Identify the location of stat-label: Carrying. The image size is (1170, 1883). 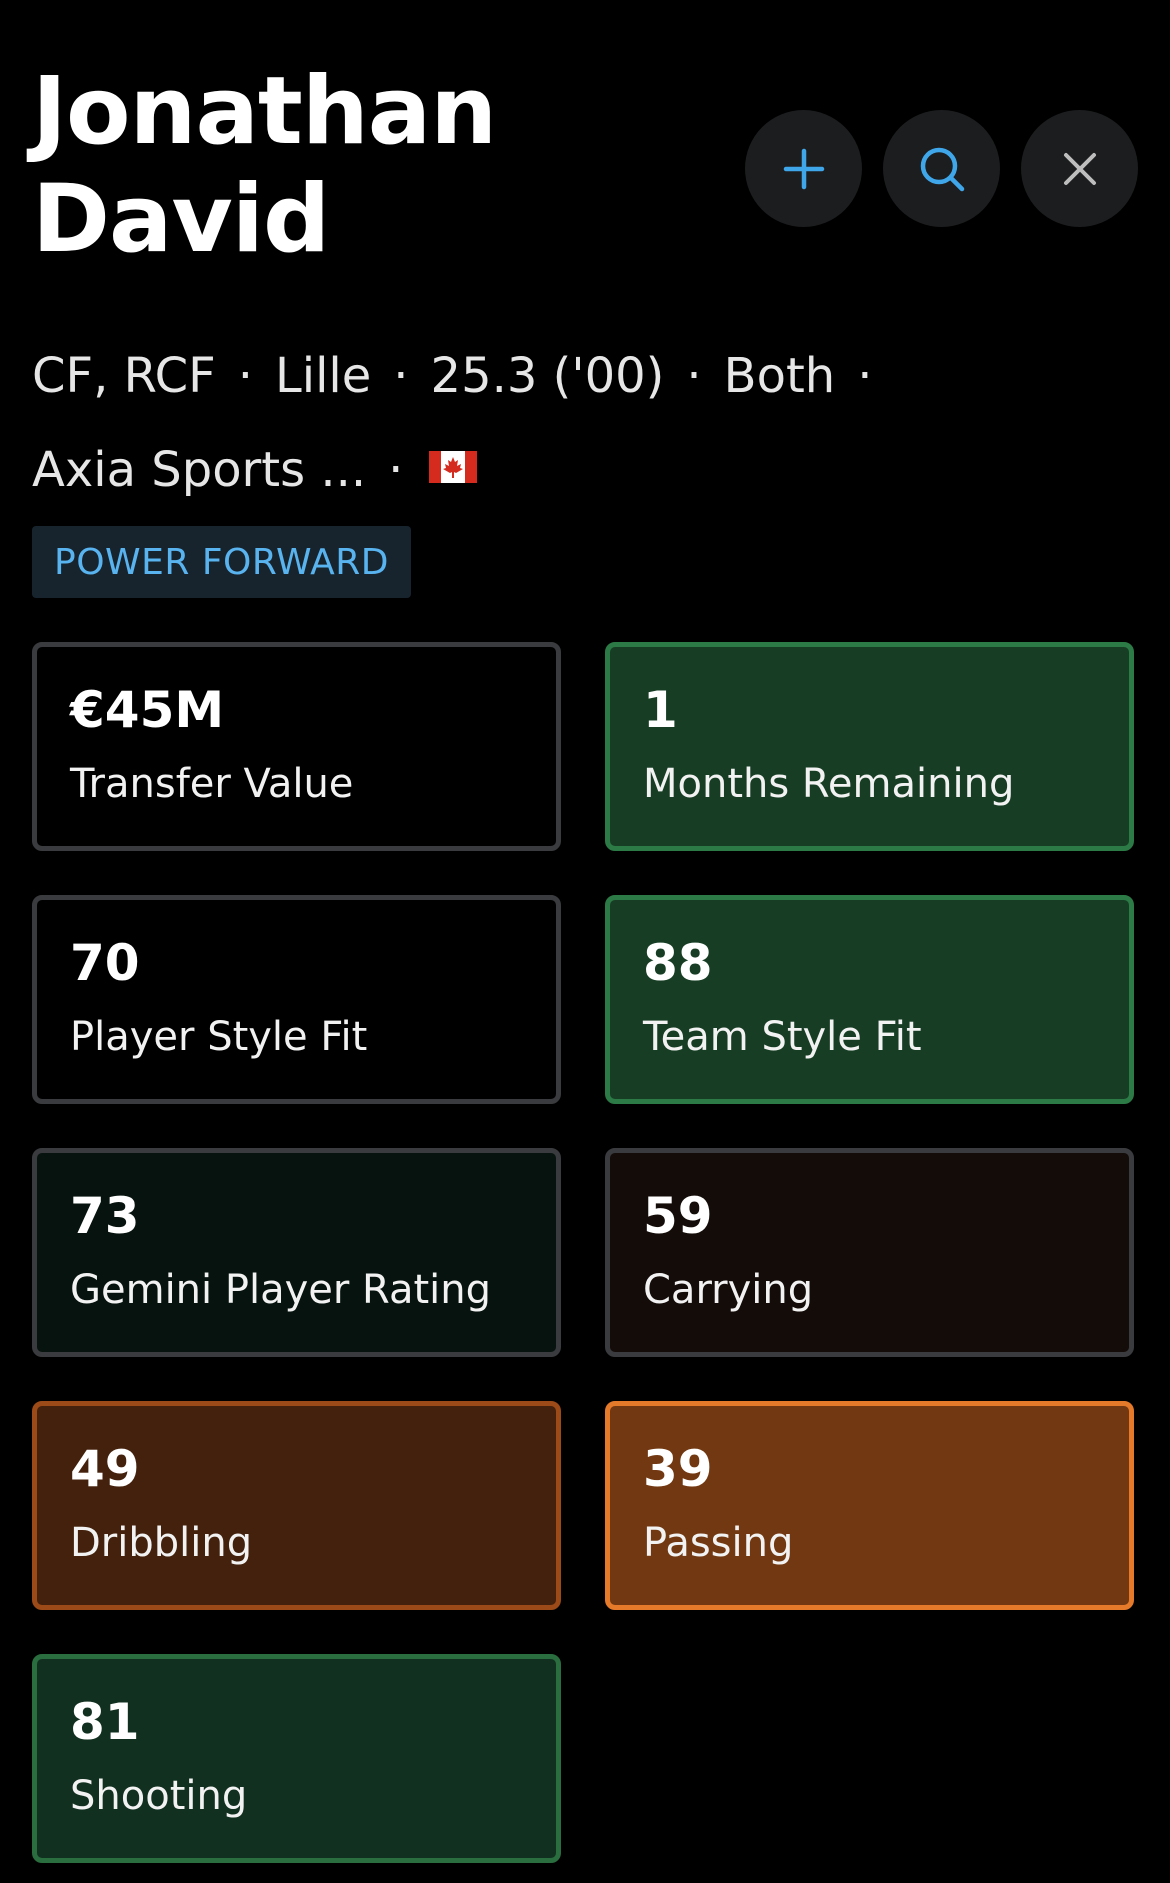
(728, 1290).